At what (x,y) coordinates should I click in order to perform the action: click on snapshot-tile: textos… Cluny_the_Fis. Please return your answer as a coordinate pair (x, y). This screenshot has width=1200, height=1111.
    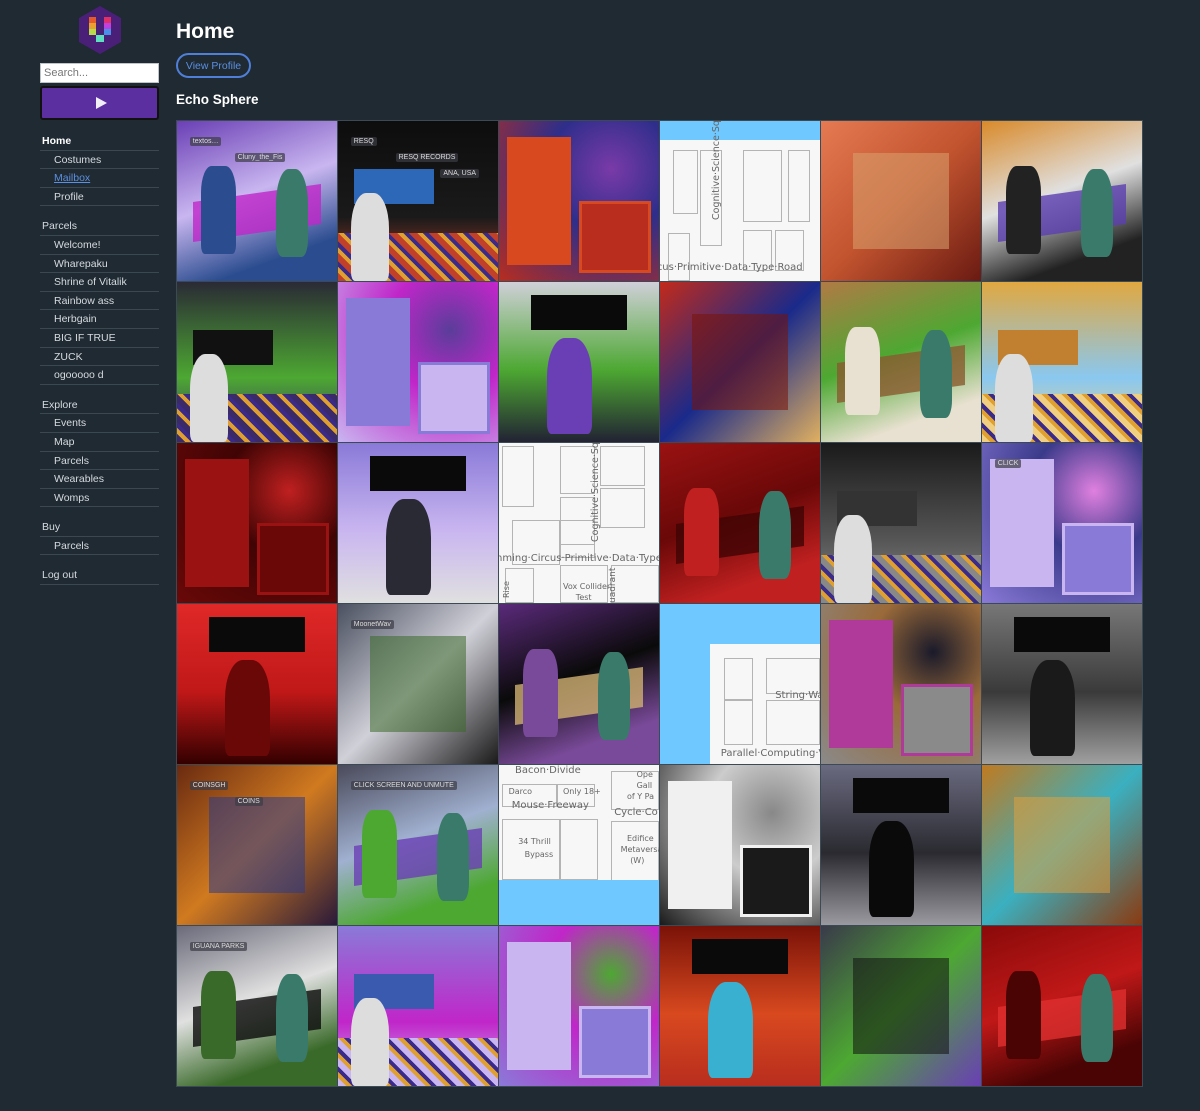
    Looking at the image, I should click on (257, 201).